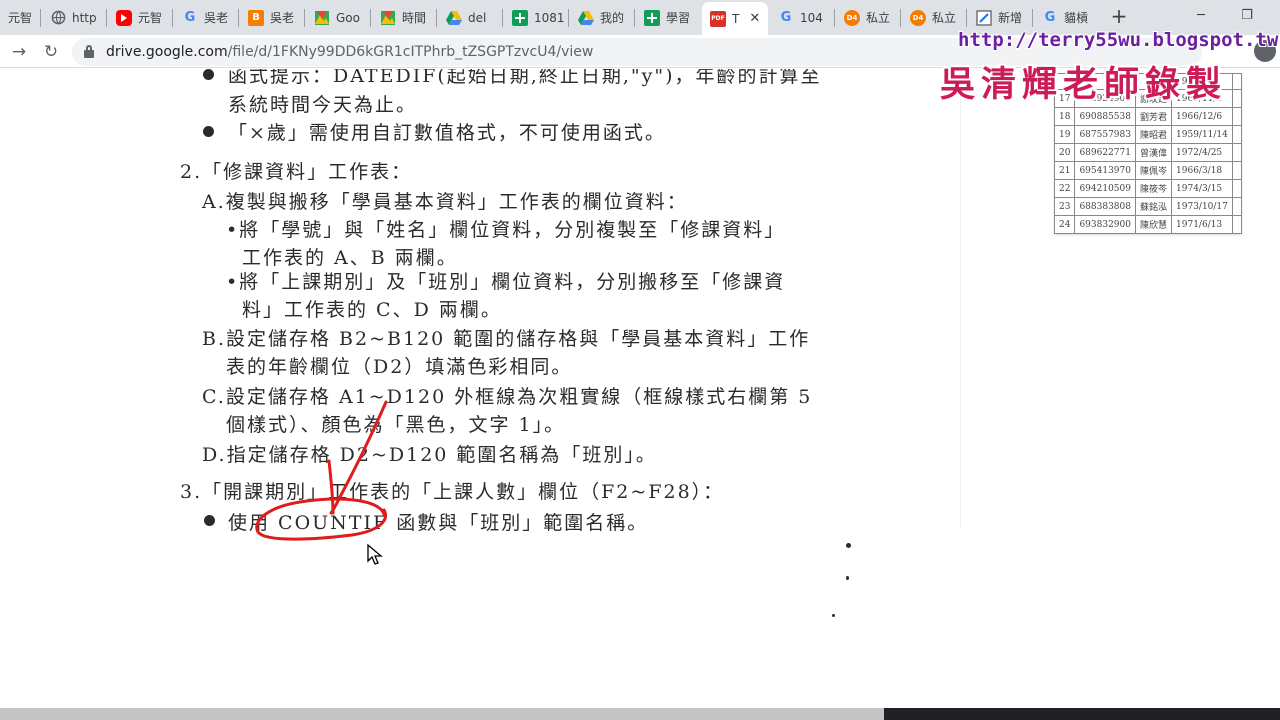 The image size is (1280, 720). Describe the element at coordinates (601, 17) in the screenshot. I see `browser-tab: 我的` at that location.